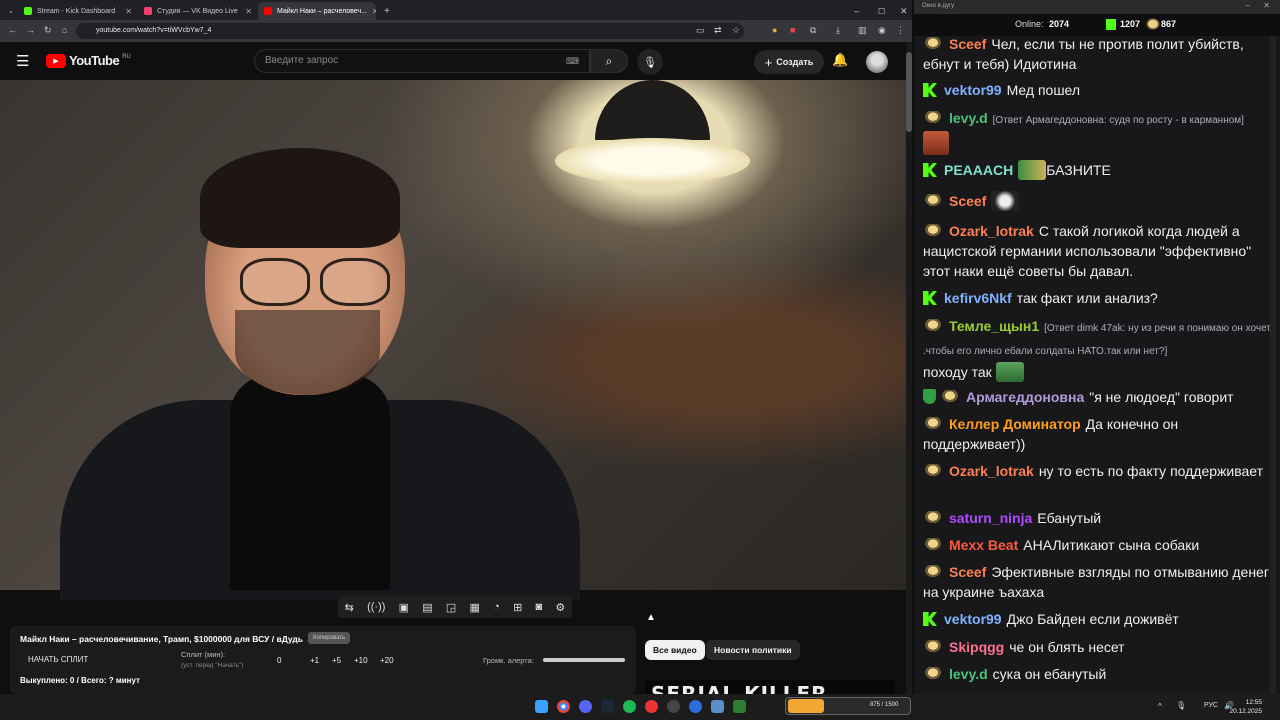  What do you see at coordinates (695, 706) in the screenshot?
I see `media-player-icon` at bounding box center [695, 706].